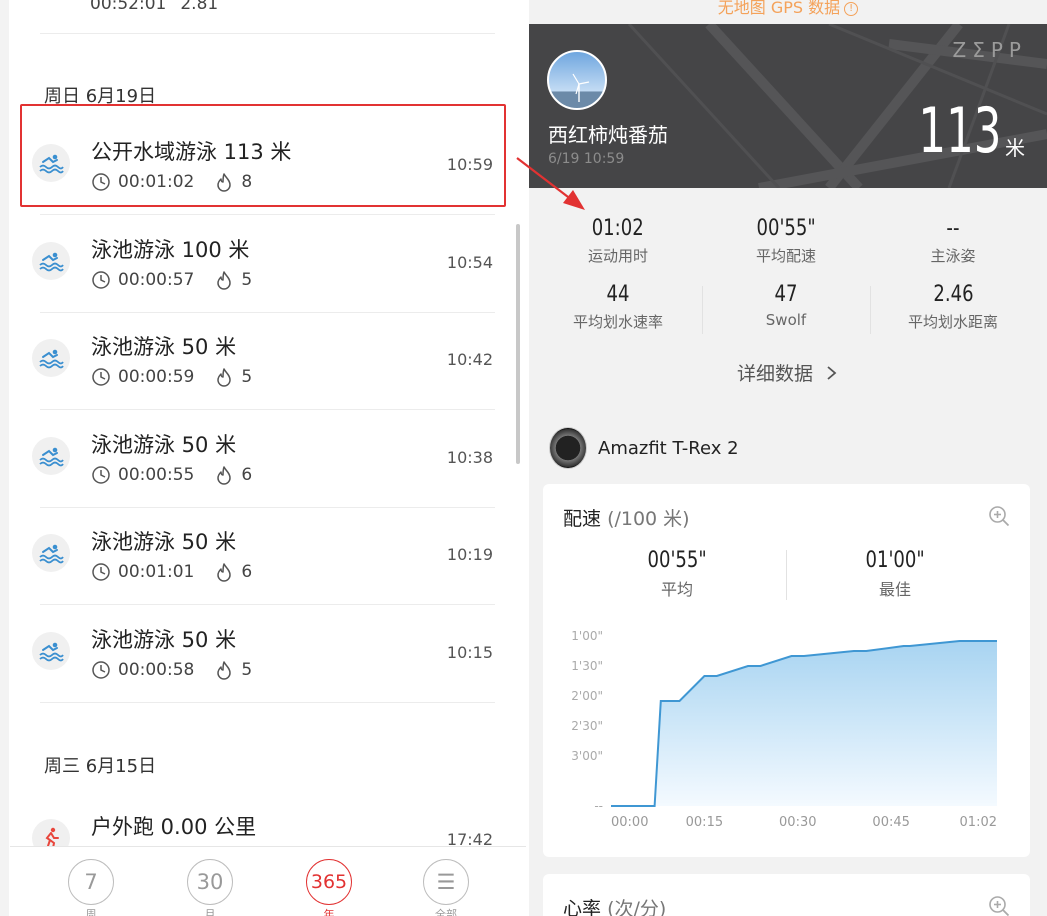 The height and width of the screenshot is (916, 1047). What do you see at coordinates (587, 666) in the screenshot?
I see `y-tick-label: 1'30"` at bounding box center [587, 666].